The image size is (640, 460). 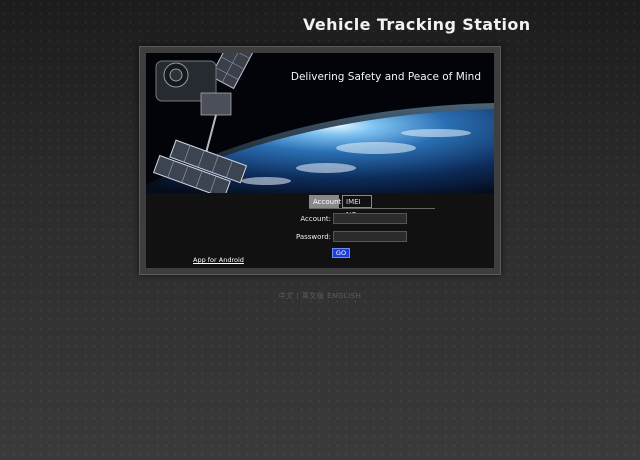 I want to click on password-input, so click(x=370, y=236).